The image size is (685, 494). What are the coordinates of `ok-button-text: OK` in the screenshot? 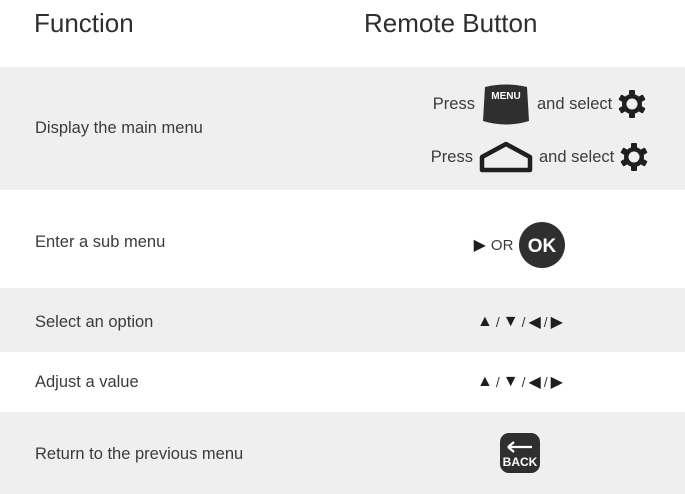 It's located at (542, 246).